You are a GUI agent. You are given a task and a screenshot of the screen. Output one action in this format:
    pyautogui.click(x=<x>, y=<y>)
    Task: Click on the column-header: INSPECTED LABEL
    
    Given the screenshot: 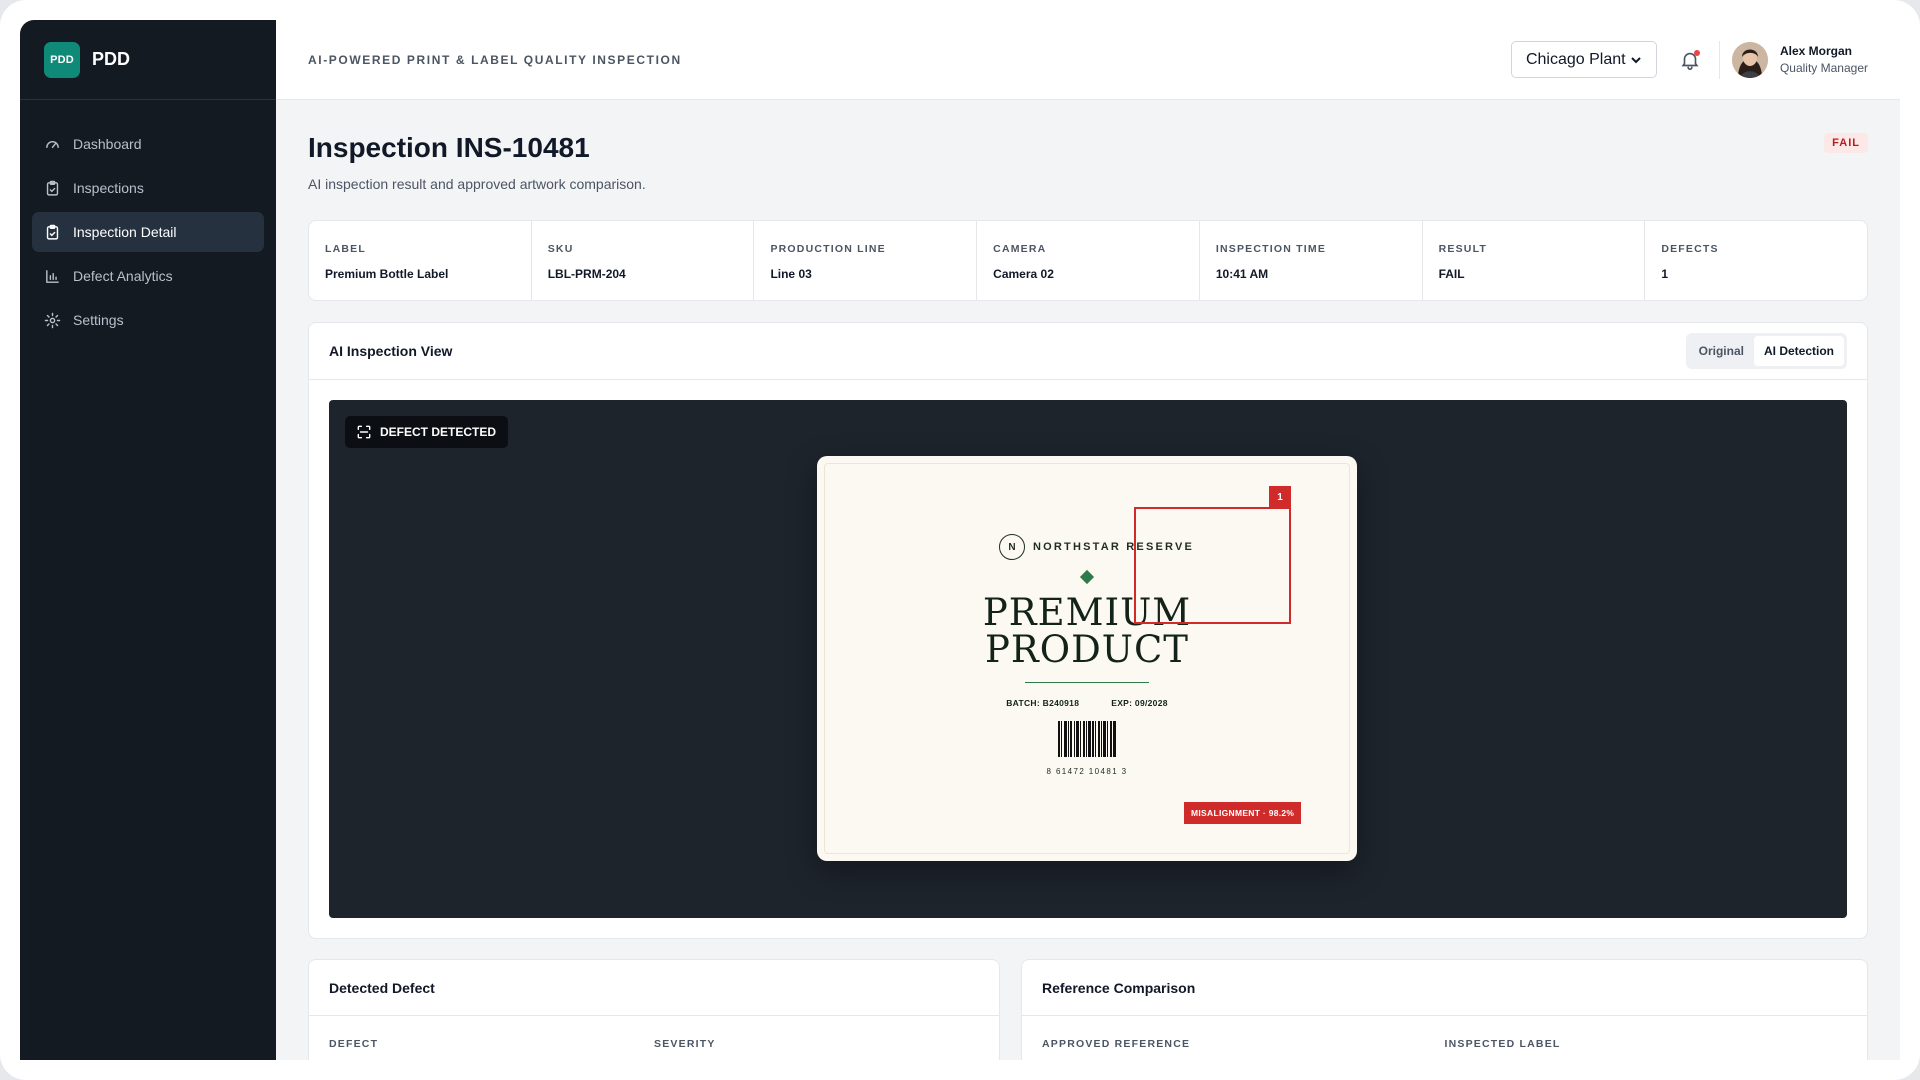 What is the action you would take?
    pyautogui.click(x=1502, y=1044)
    